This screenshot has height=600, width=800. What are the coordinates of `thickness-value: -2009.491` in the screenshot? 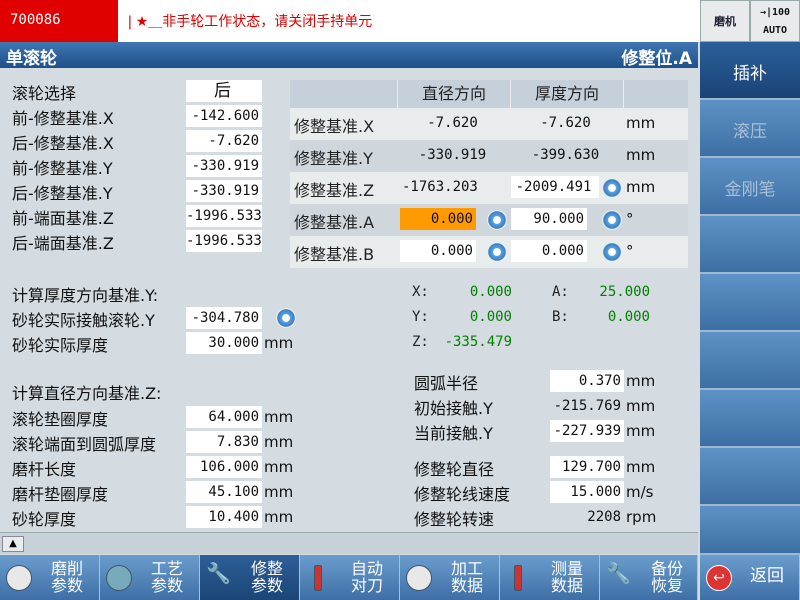 It's located at (555, 187).